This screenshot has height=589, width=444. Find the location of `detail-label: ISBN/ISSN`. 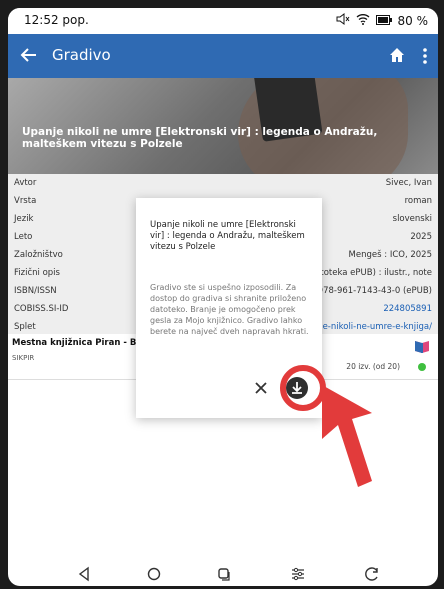

detail-label: ISBN/ISSN is located at coordinates (35, 291).